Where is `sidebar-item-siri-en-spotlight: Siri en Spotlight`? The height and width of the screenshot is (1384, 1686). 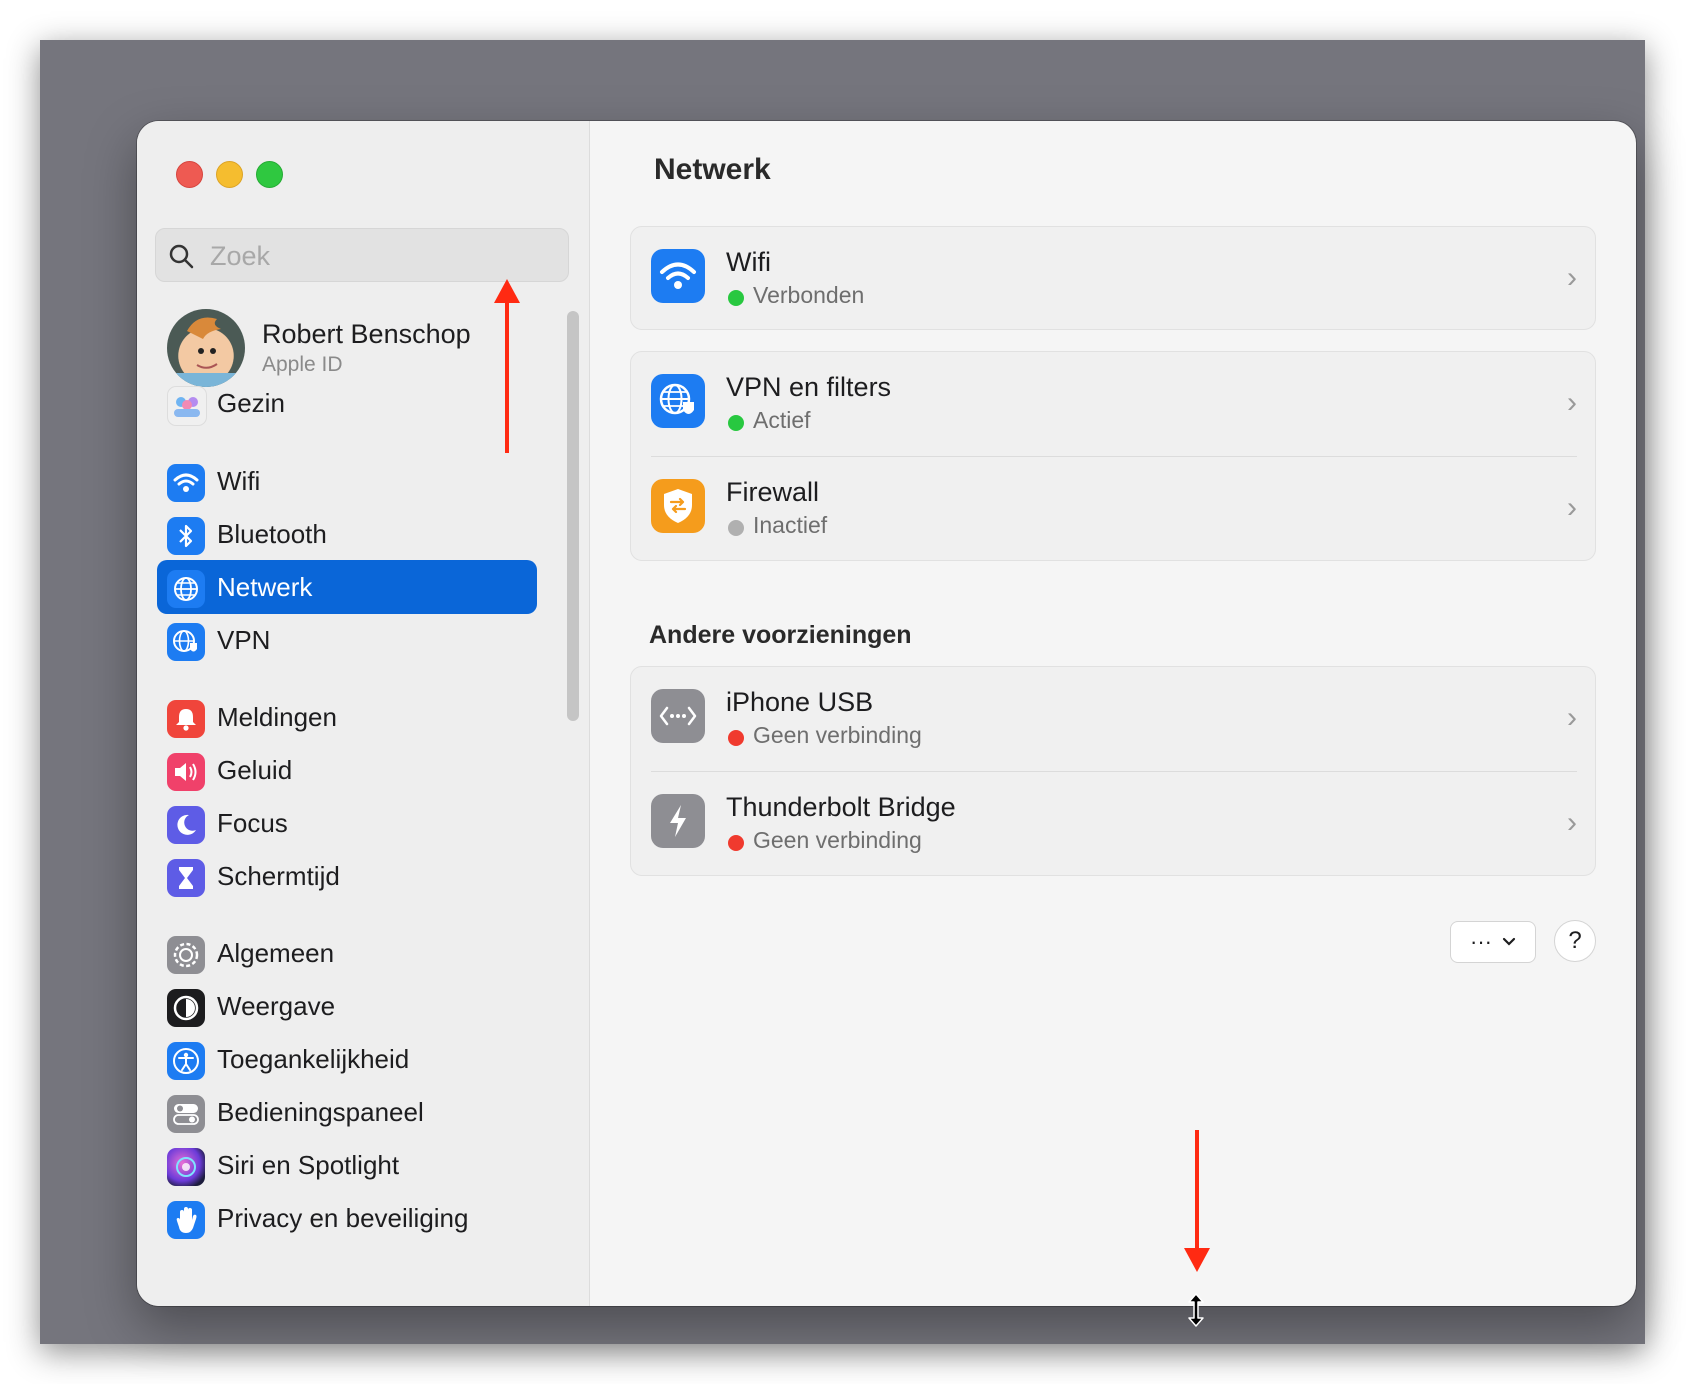
sidebar-item-siri-en-spotlight: Siri en Spotlight is located at coordinates (347, 1165).